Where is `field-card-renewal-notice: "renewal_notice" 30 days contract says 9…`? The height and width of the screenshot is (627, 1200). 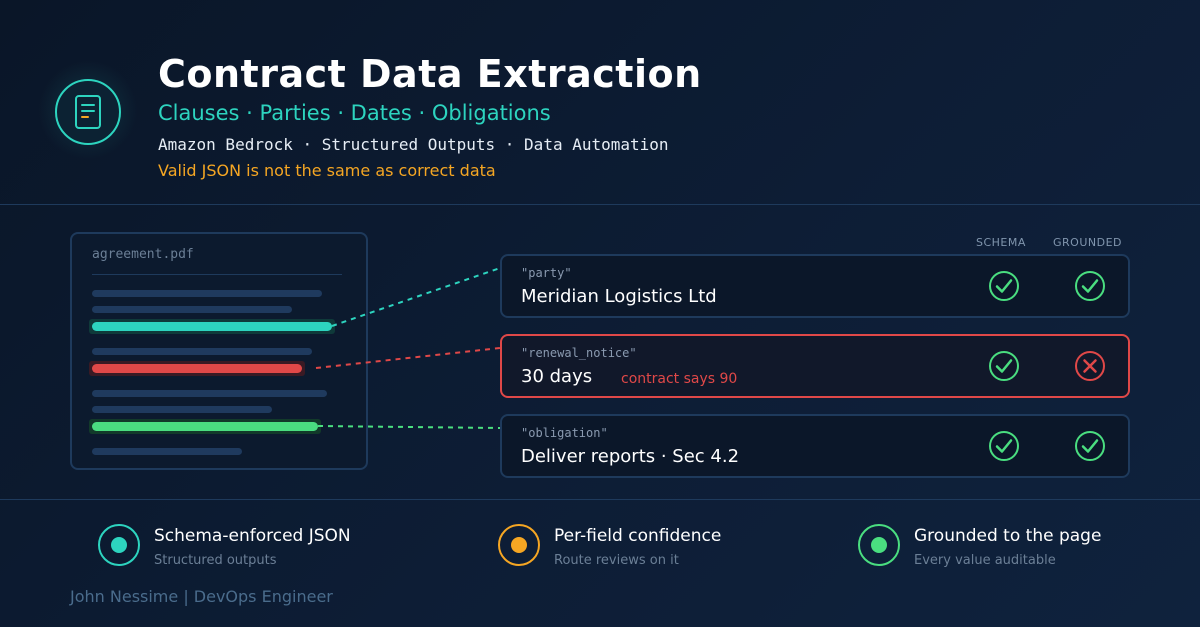 field-card-renewal-notice: "renewal_notice" 30 days contract says 9… is located at coordinates (815, 366).